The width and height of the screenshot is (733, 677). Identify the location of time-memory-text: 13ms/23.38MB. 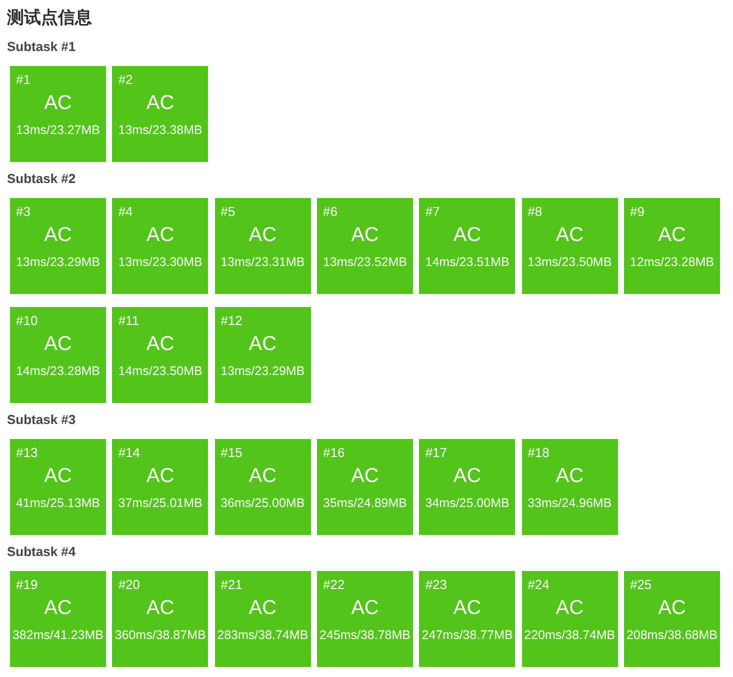
(160, 130).